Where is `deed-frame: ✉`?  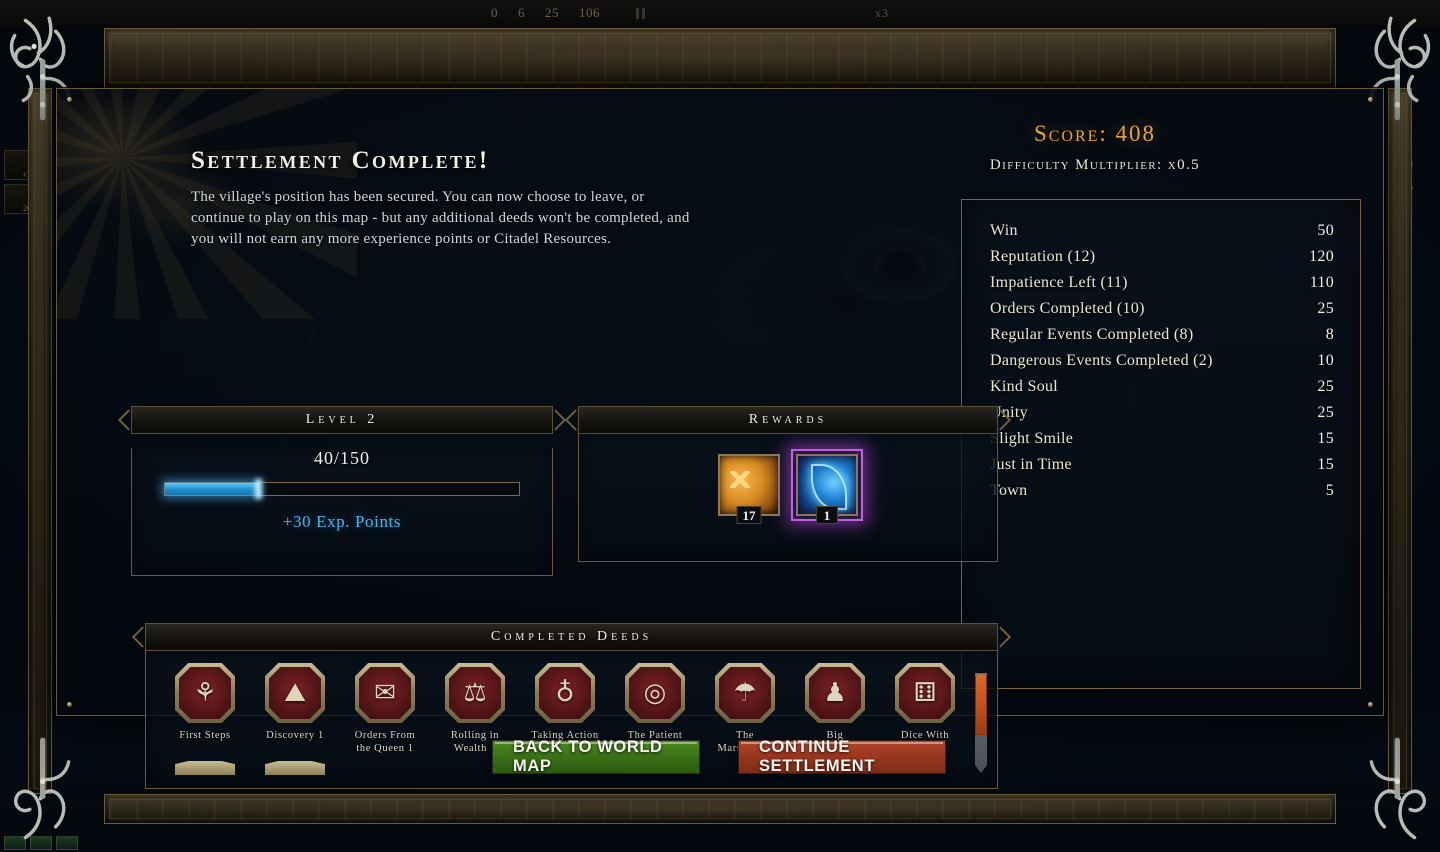
deed-frame: ✉ is located at coordinates (385, 693).